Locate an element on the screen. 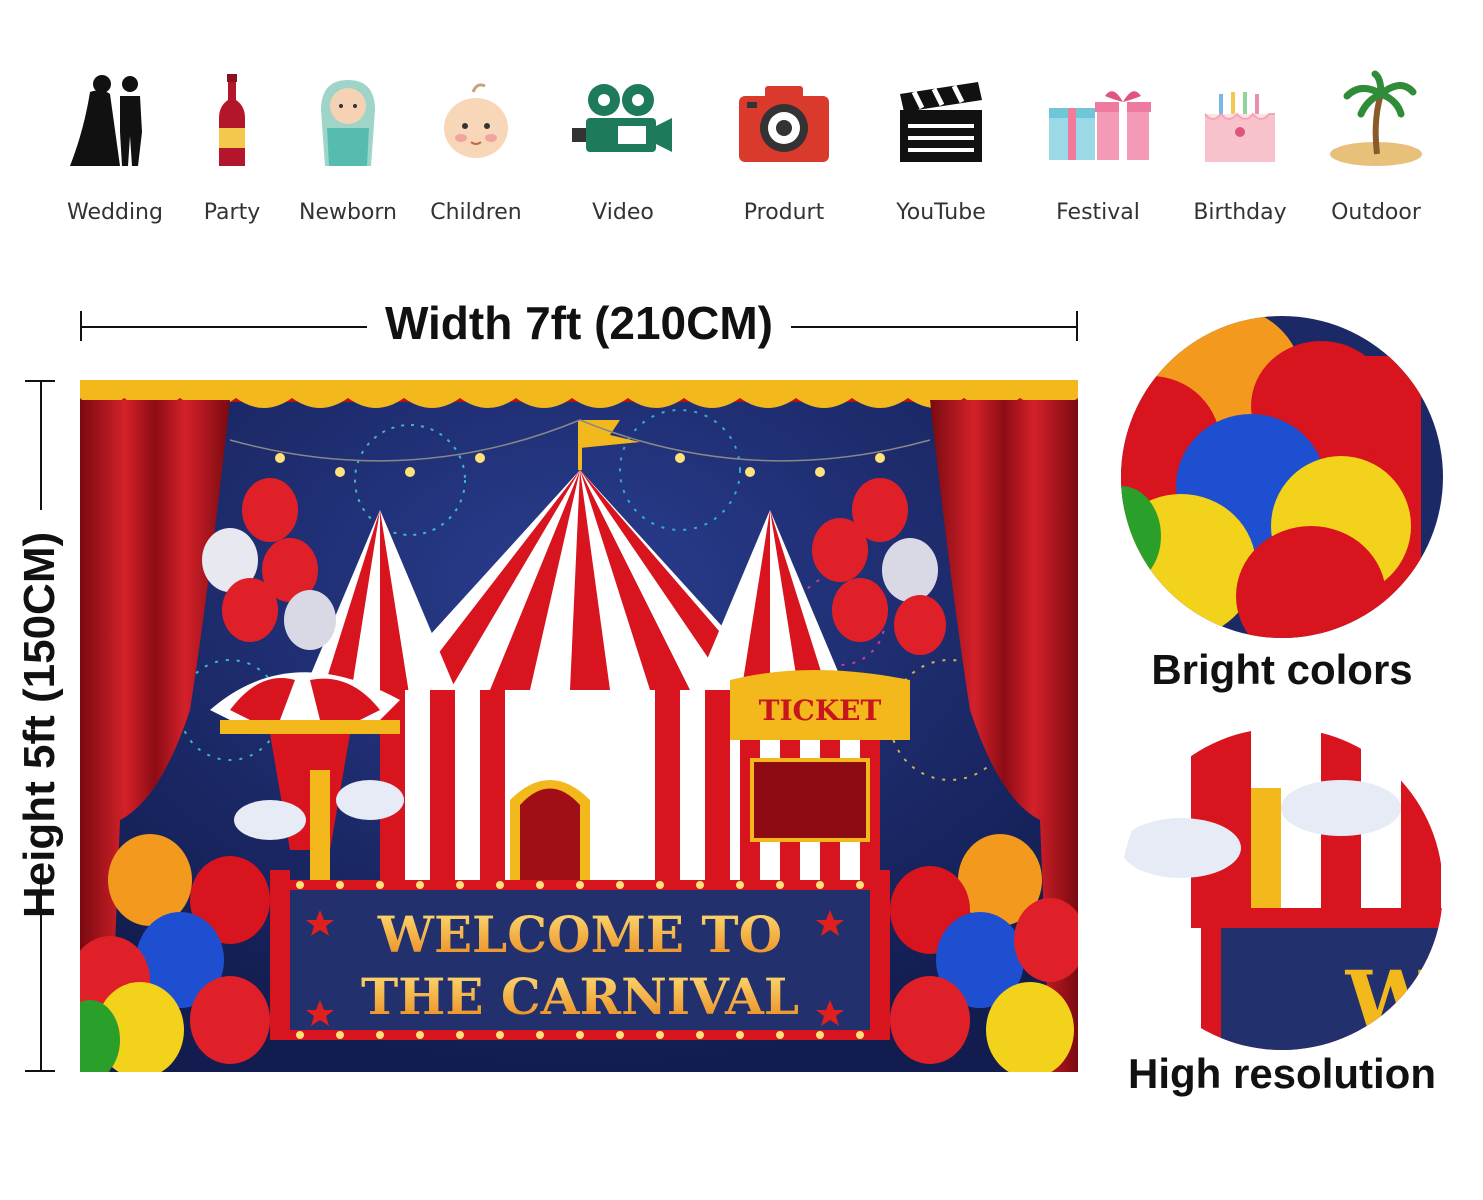 This screenshot has height=1200, width=1483. child-face-icon is located at coordinates (476, 120).